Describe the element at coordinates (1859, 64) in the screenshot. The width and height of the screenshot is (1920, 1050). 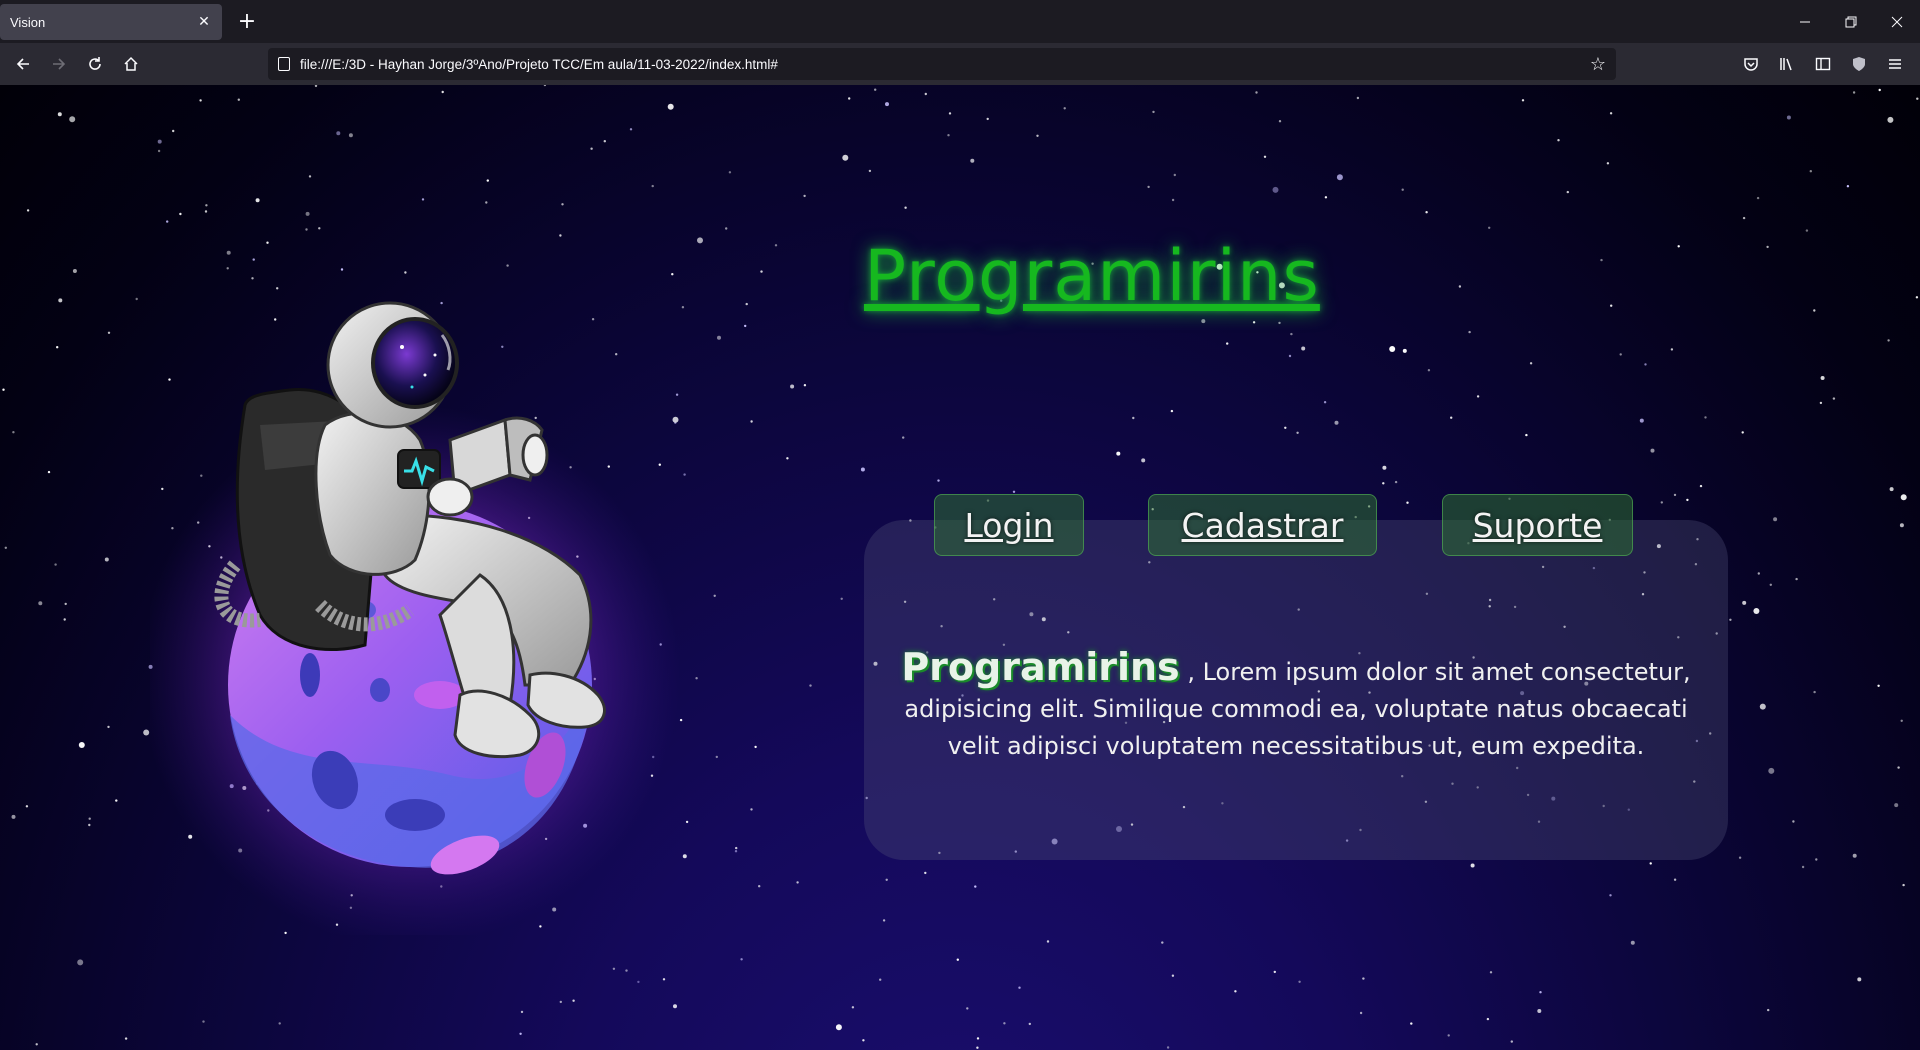
I see `shield-icon` at that location.